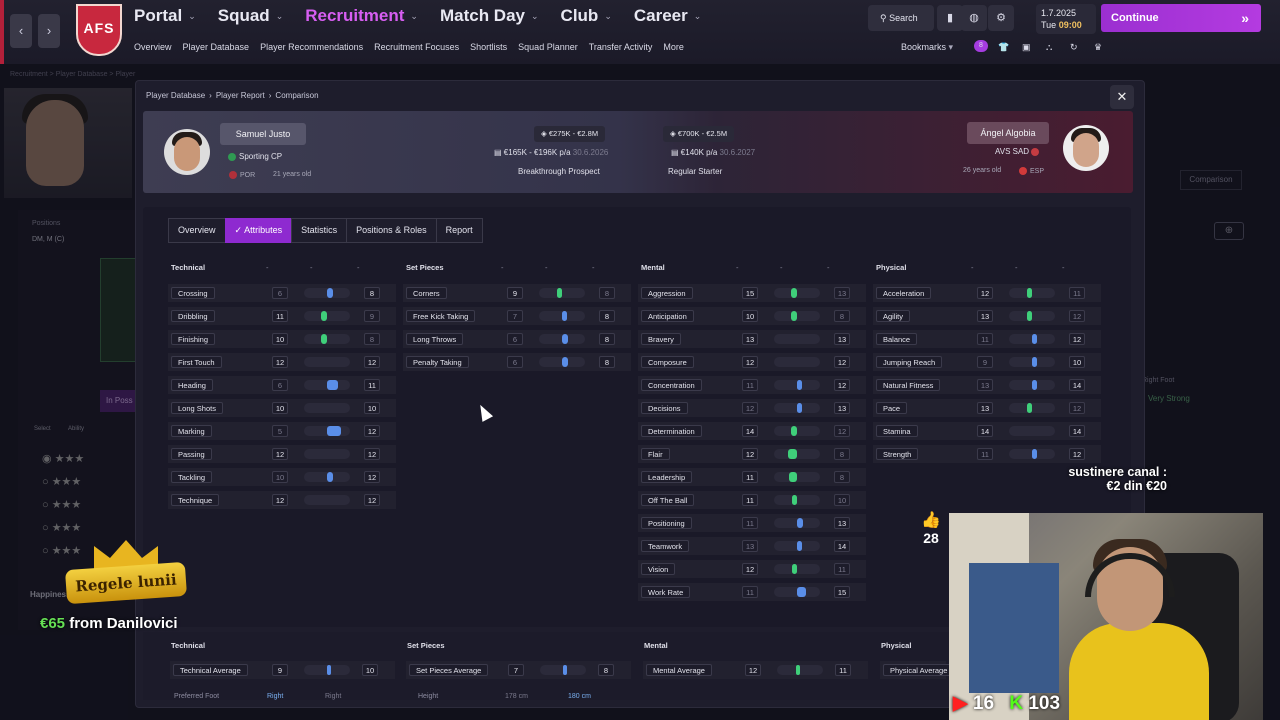  I want to click on attribute-row: Composure 12 12, so click(752, 362).